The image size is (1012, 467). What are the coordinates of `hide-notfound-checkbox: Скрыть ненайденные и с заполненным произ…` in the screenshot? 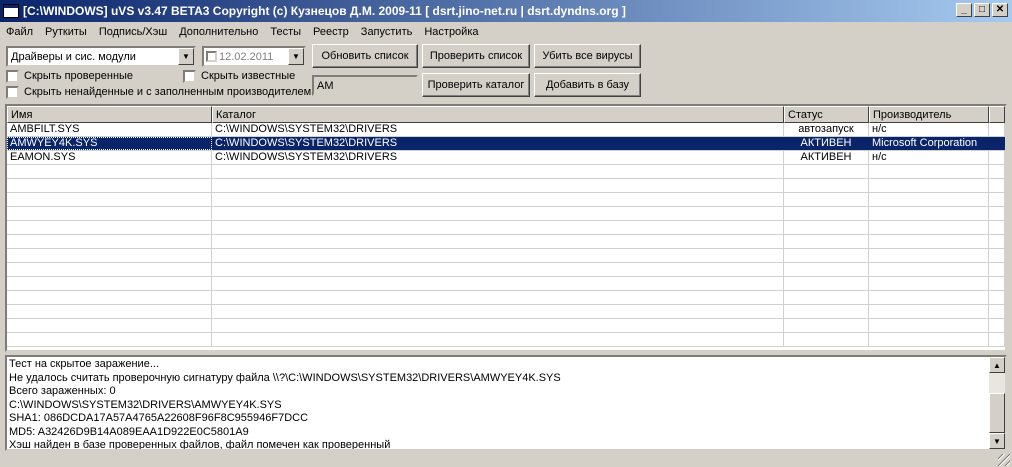 It's located at (158, 92).